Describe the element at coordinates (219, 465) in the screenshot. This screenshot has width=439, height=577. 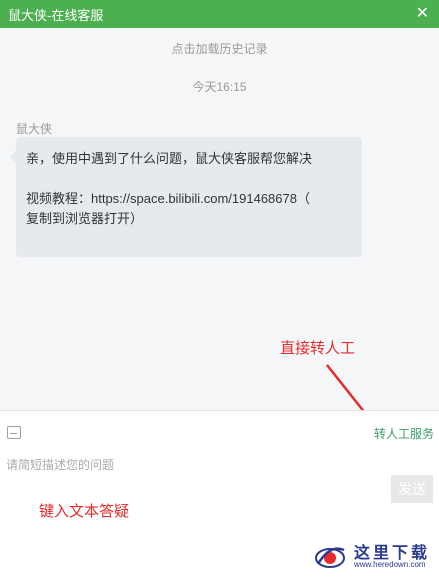
I see `message-input` at that location.